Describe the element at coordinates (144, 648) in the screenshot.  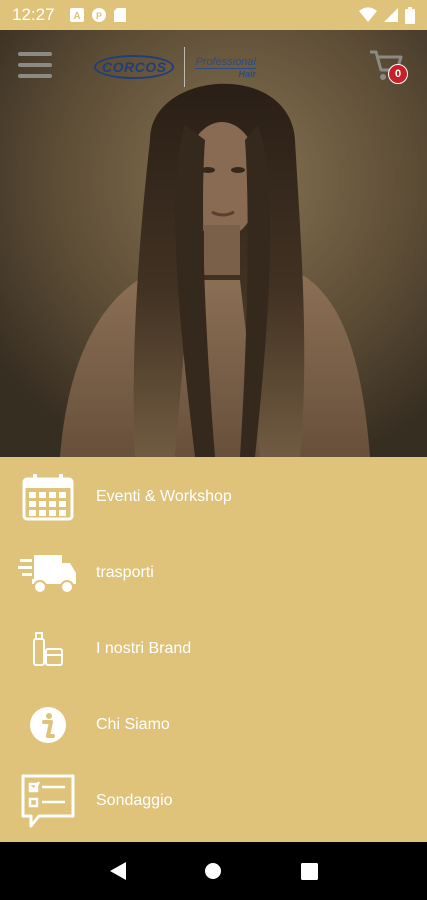
I see `menu-item-label: I nostri Brand` at that location.